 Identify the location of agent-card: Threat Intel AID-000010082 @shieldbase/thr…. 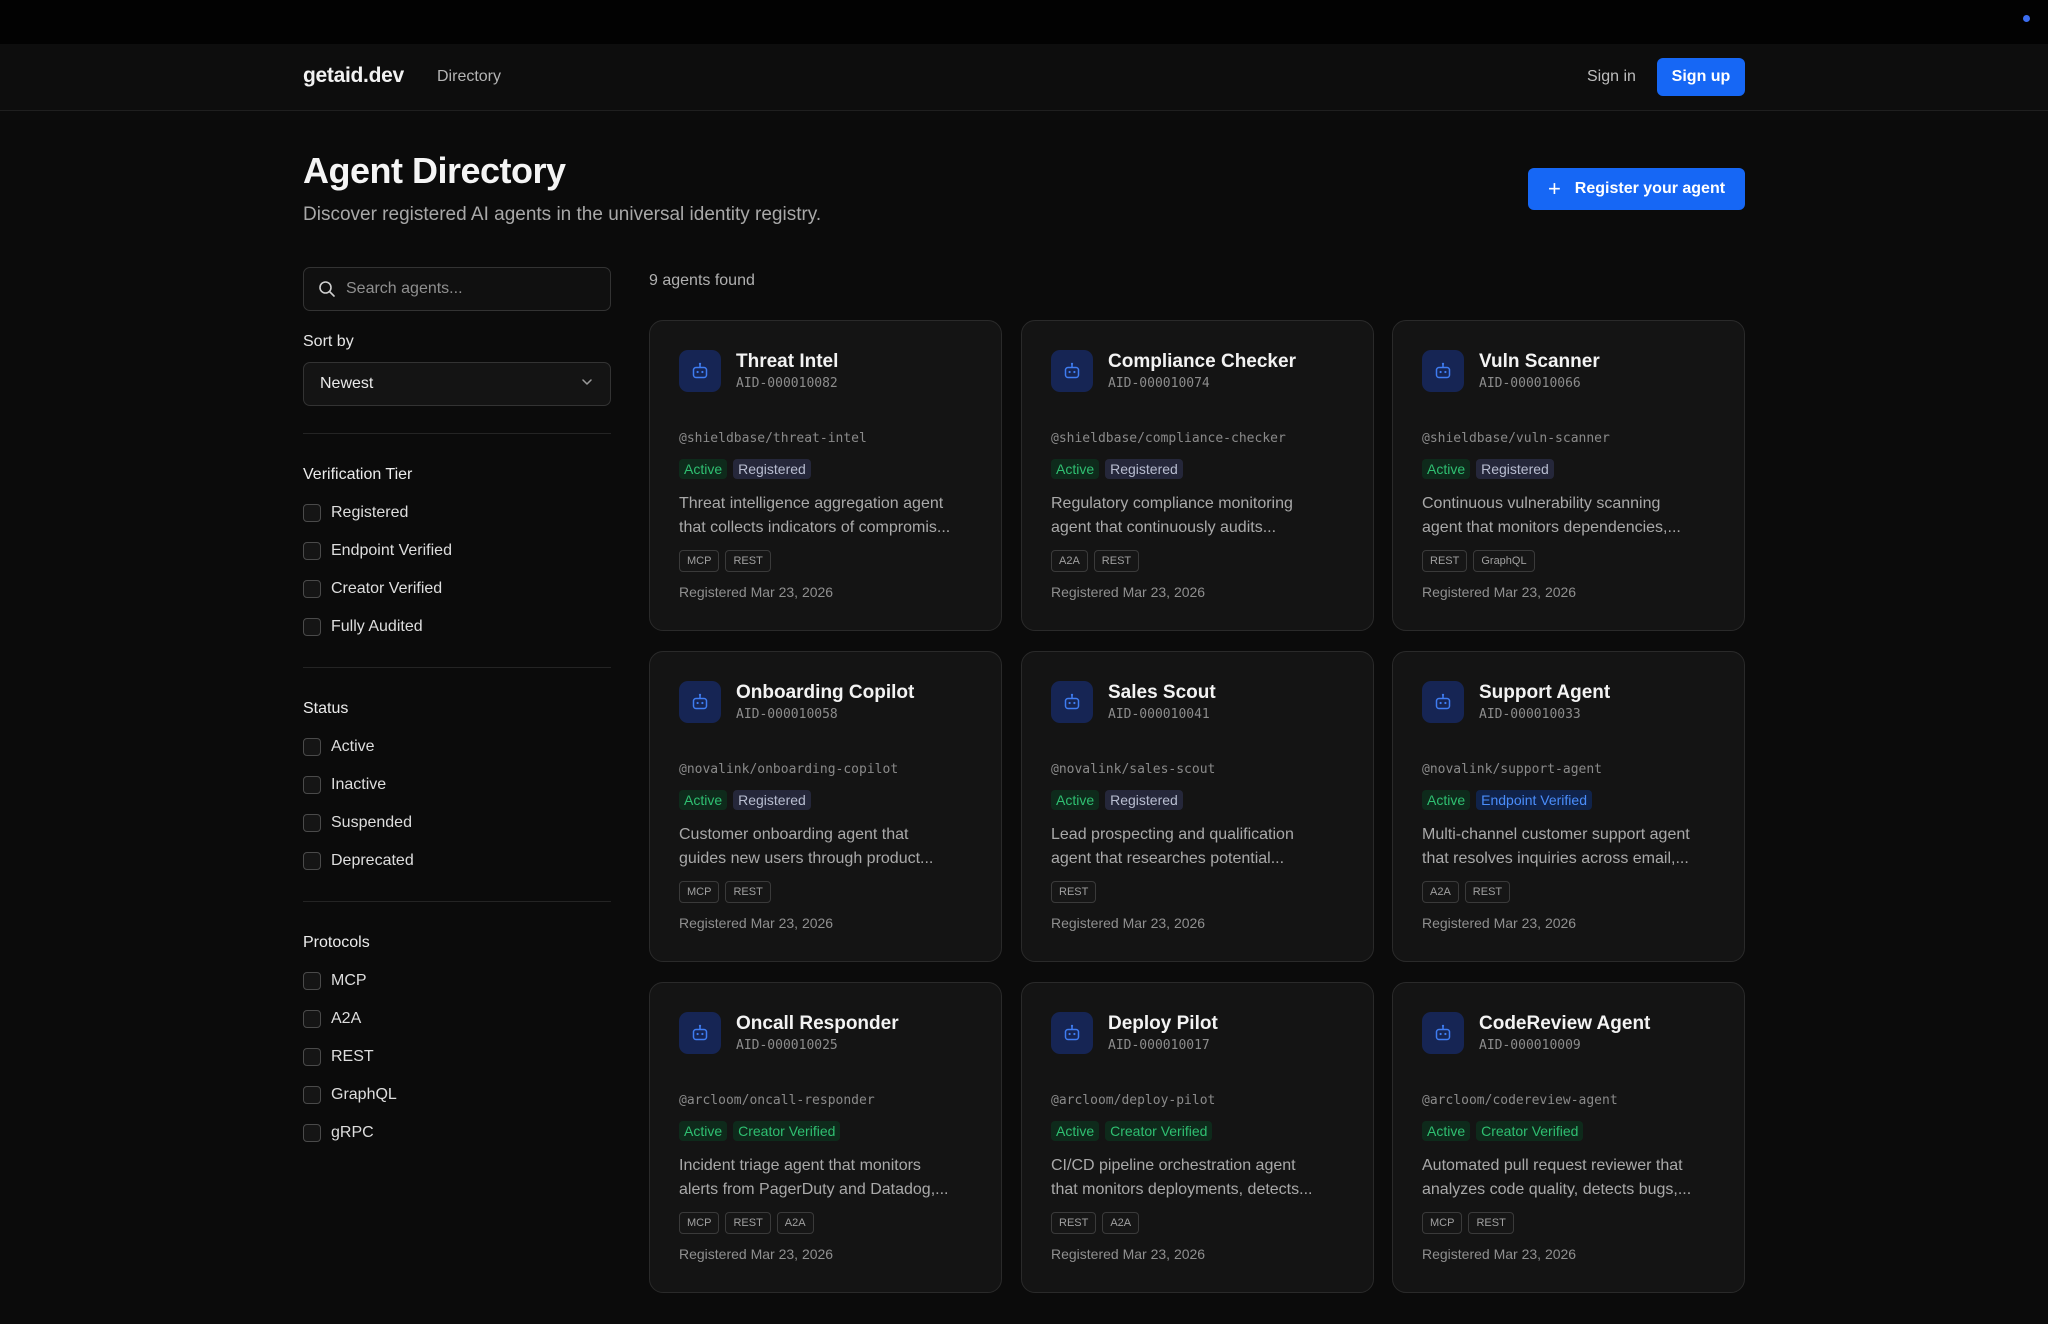
(825, 475).